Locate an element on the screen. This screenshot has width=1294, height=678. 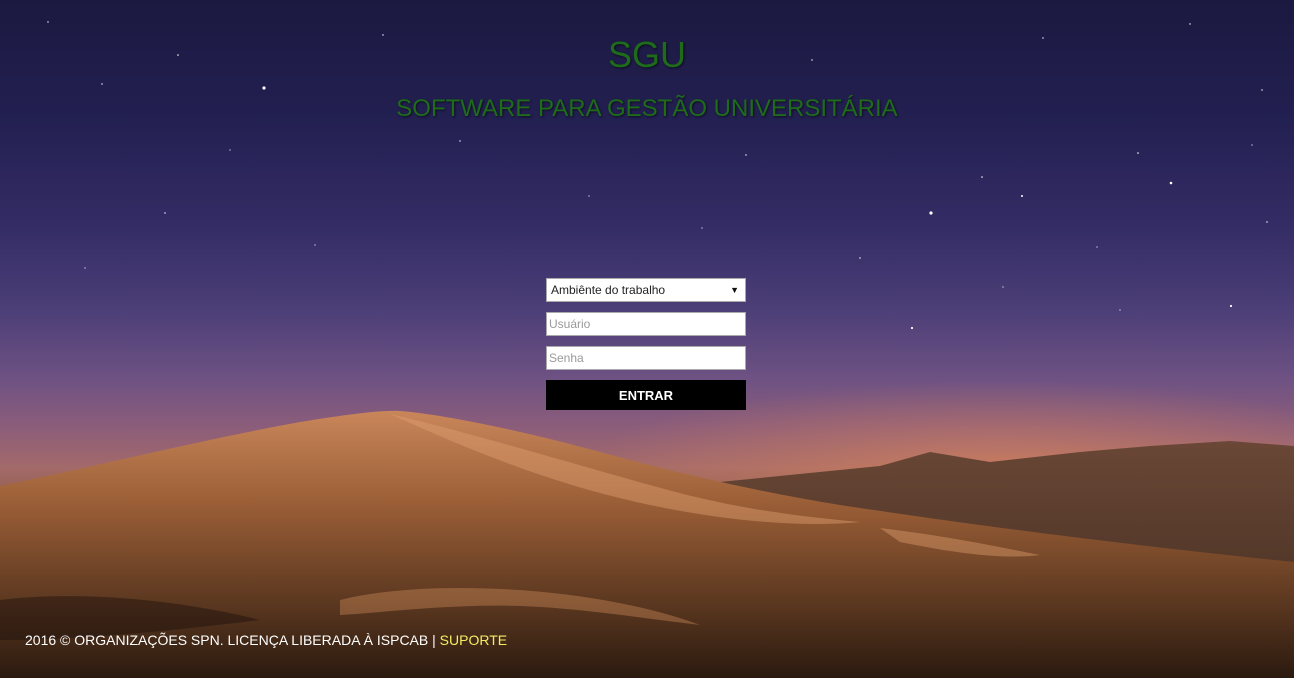
environment-select: Ambiênte do trabalho ▼ is located at coordinates (646, 290).